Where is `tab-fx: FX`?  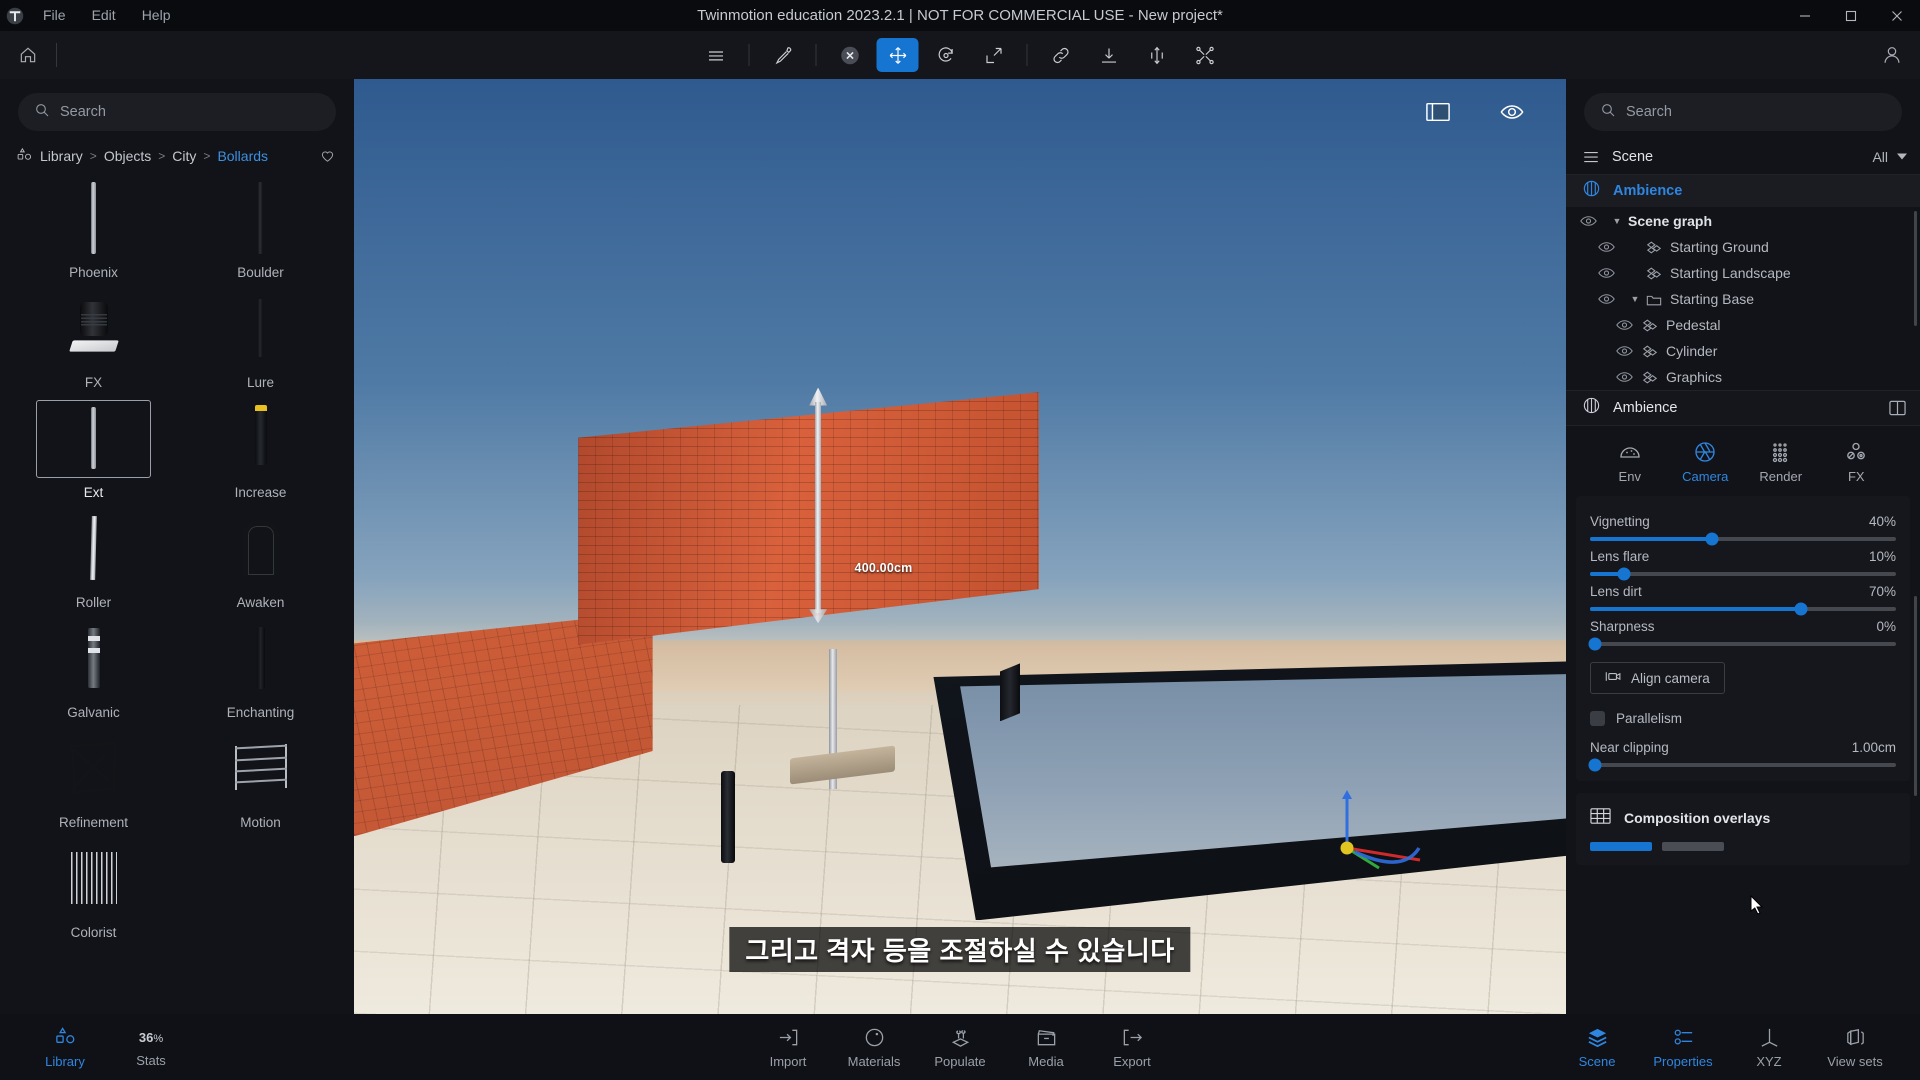
tab-fx: FX is located at coordinates (1856, 462).